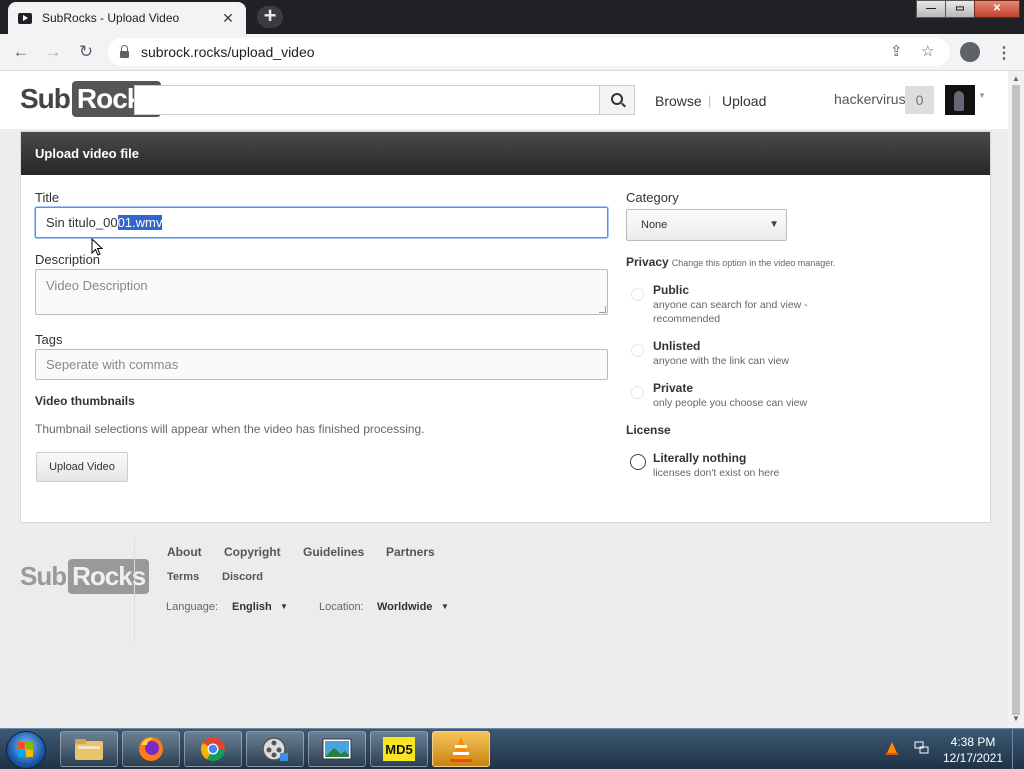 The width and height of the screenshot is (1024, 769). I want to click on tab-title: SubRocks - Upload Video, so click(111, 18).